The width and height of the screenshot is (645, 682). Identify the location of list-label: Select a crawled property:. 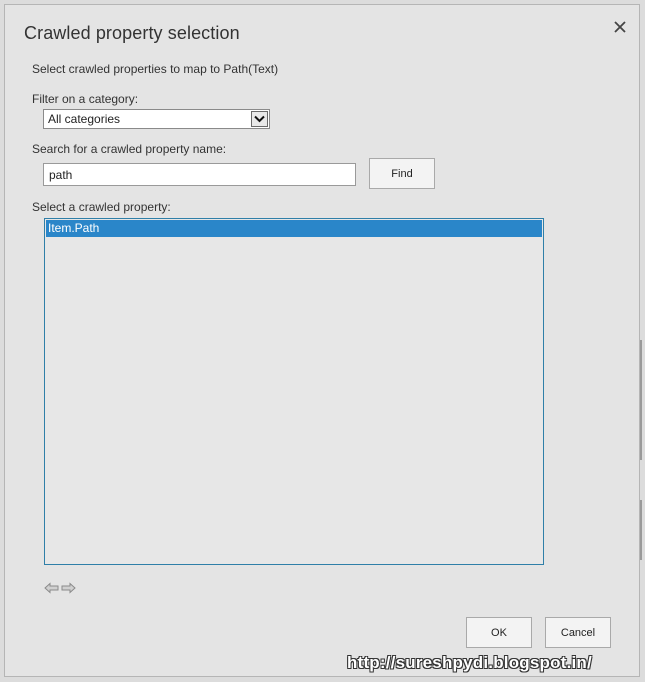
(101, 207).